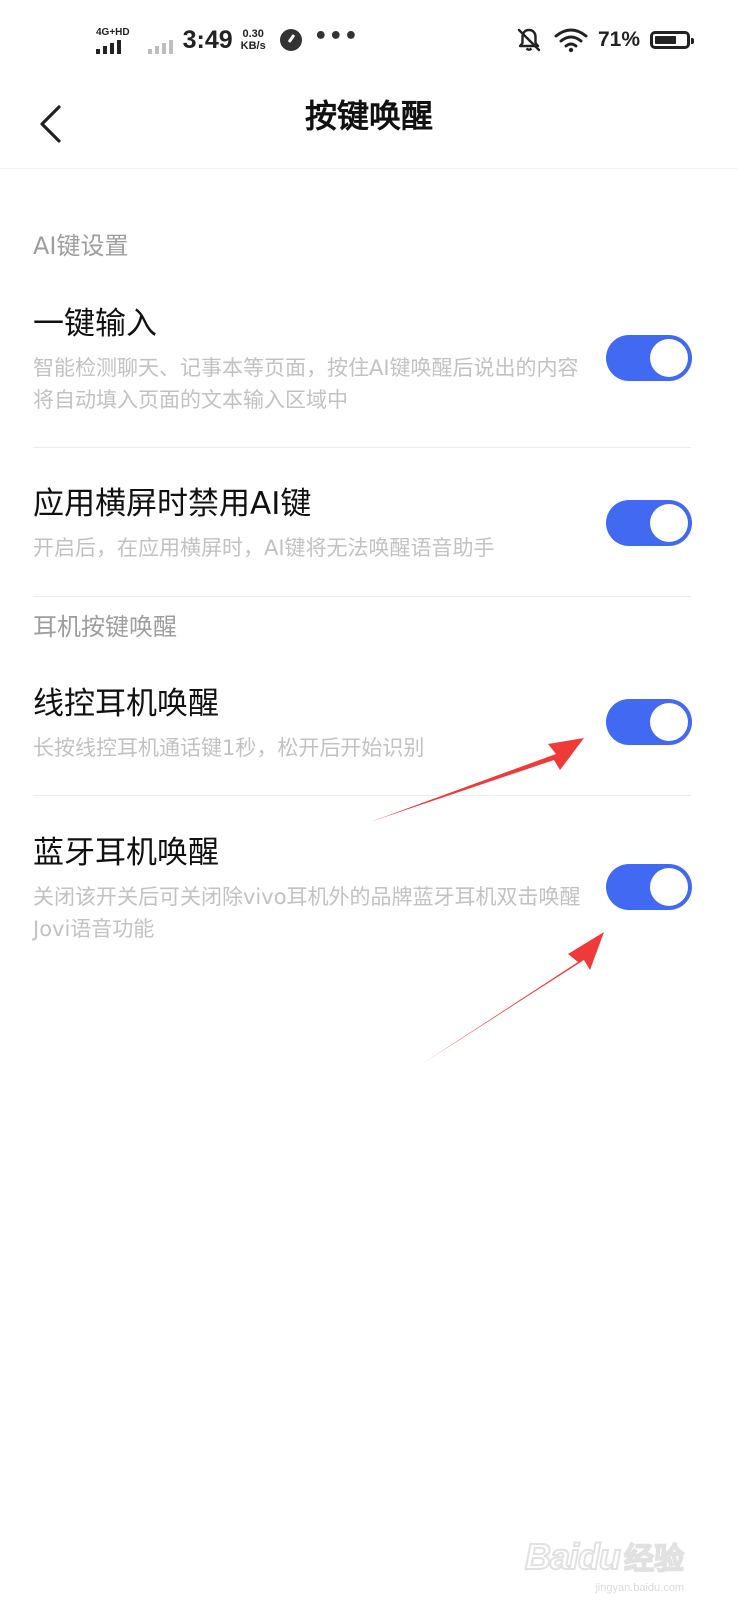  I want to click on setting-title: 应用横屏时禁用AI键, so click(172, 504).